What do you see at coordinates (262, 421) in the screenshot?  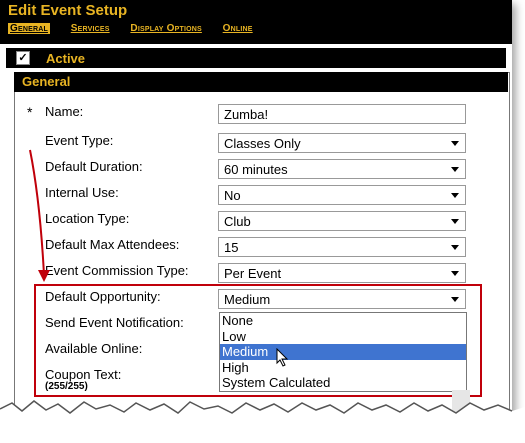 I see `torn-edge-decoration` at bounding box center [262, 421].